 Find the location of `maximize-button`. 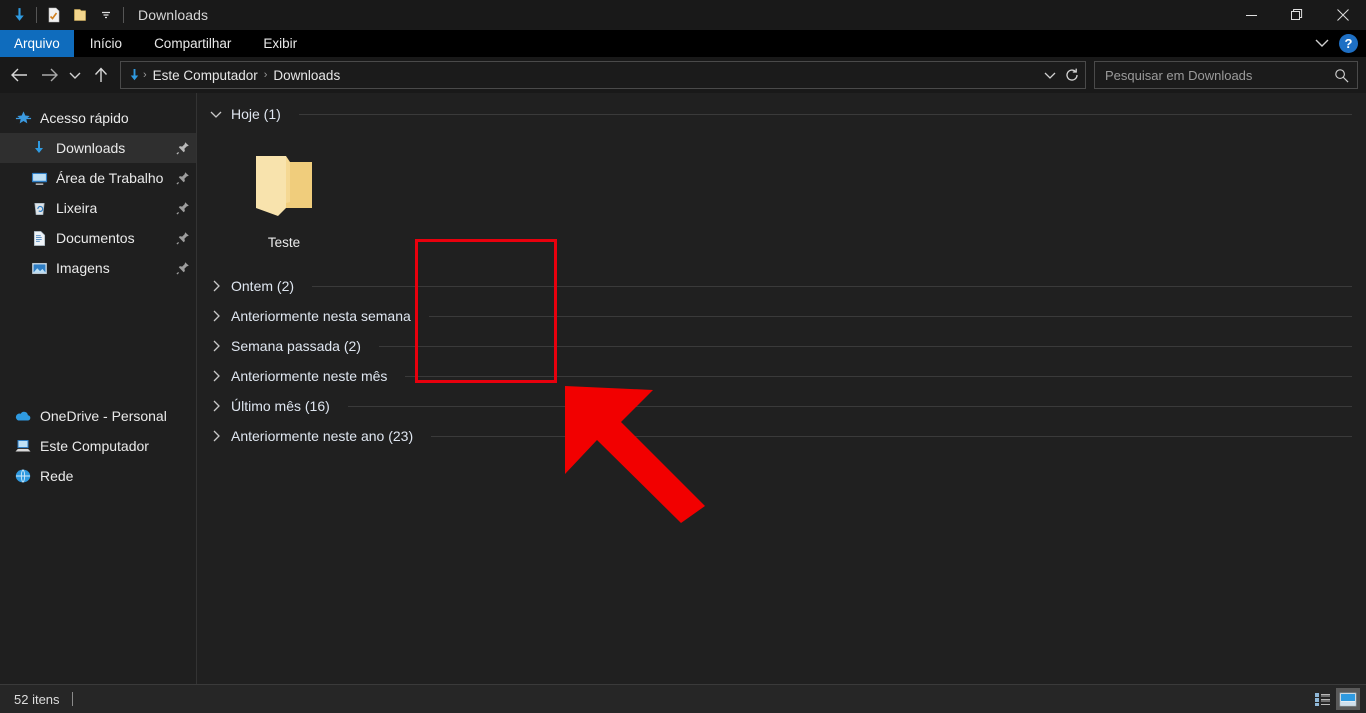

maximize-button is located at coordinates (1297, 15).